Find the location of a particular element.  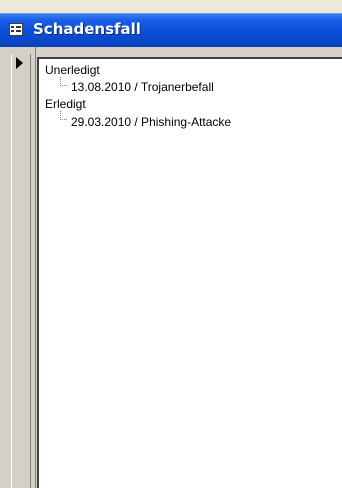

form-icon is located at coordinates (16, 29).